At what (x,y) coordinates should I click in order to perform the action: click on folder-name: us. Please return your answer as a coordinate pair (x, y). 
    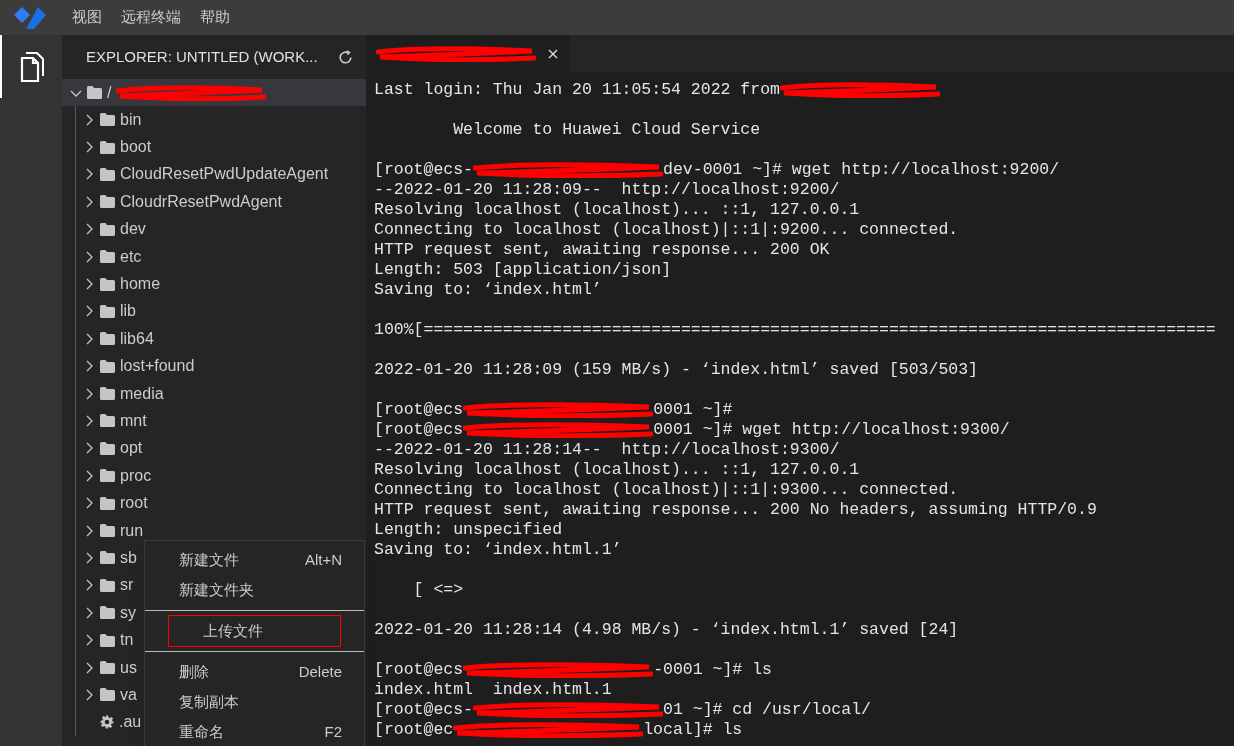
    Looking at the image, I should click on (128, 667).